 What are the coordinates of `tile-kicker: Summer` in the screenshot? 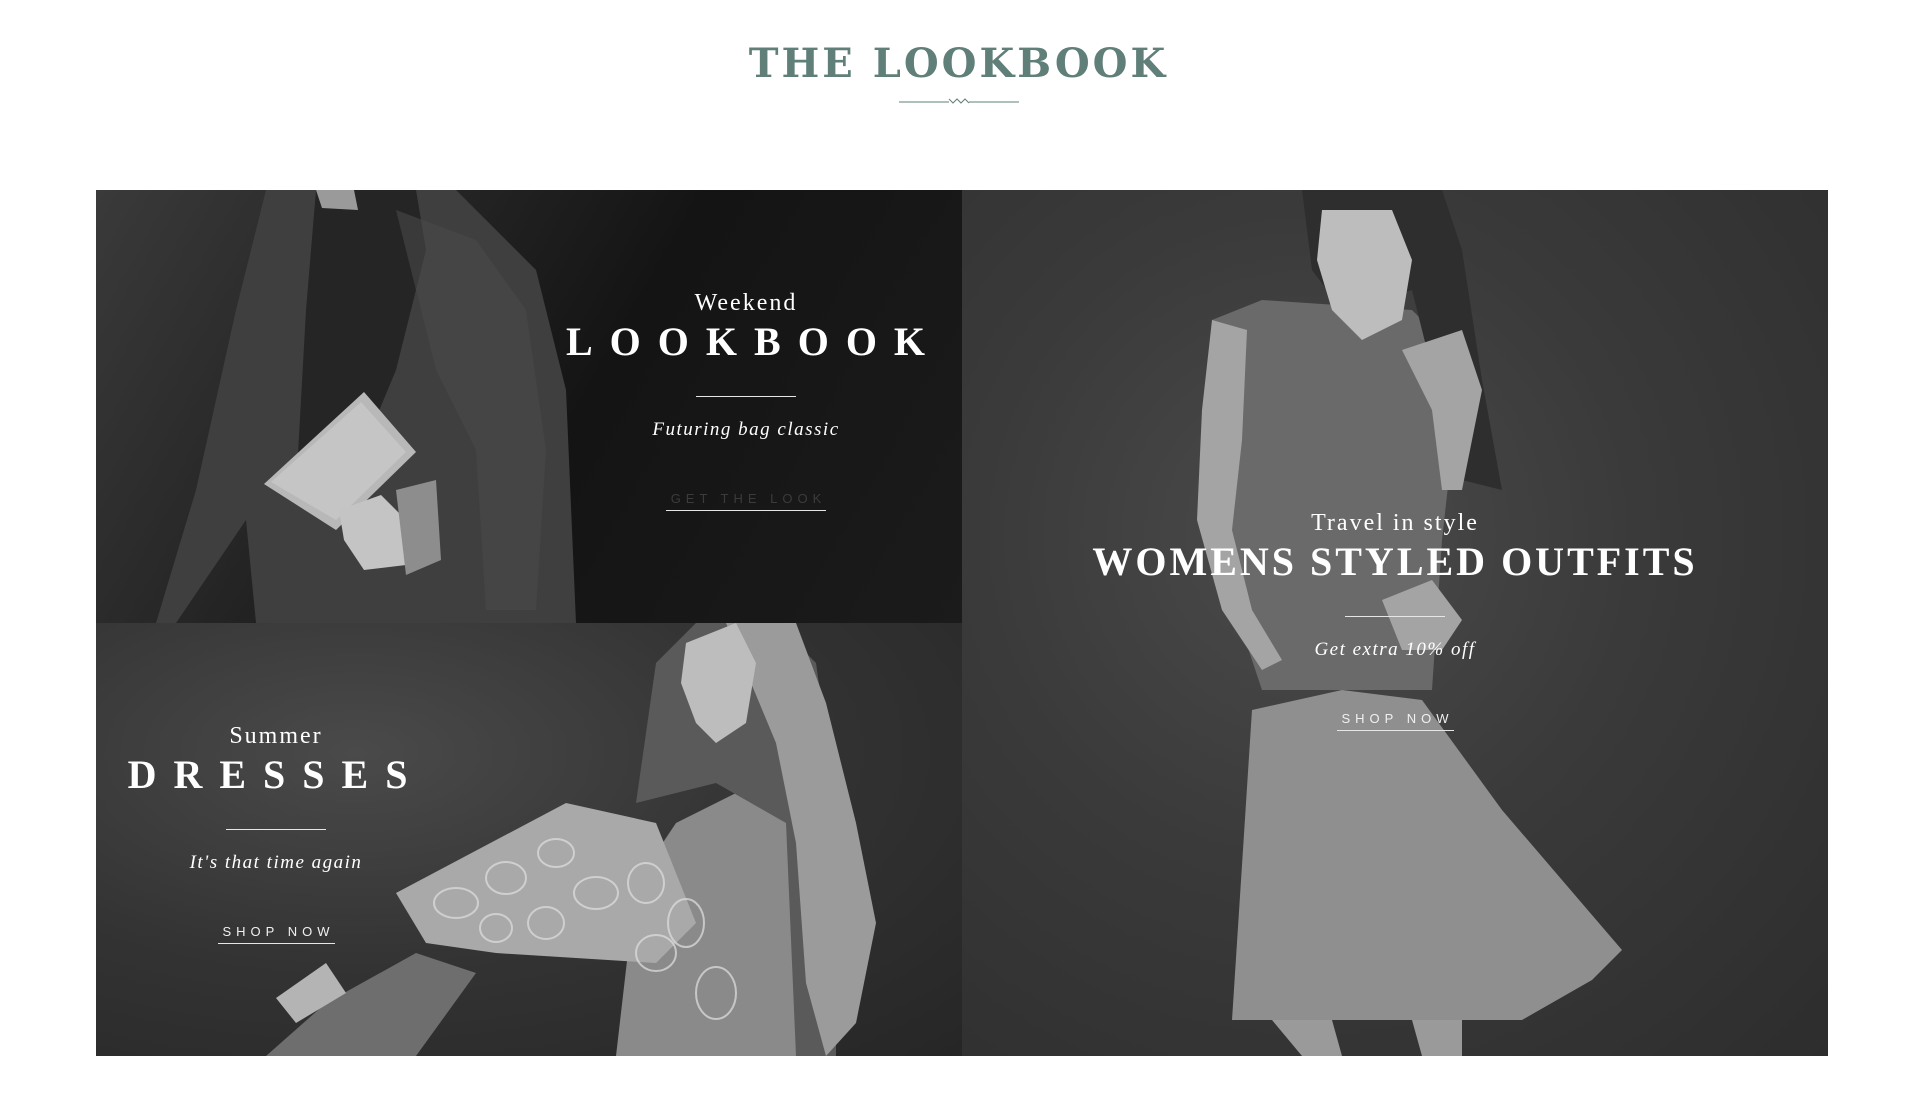 It's located at (276, 736).